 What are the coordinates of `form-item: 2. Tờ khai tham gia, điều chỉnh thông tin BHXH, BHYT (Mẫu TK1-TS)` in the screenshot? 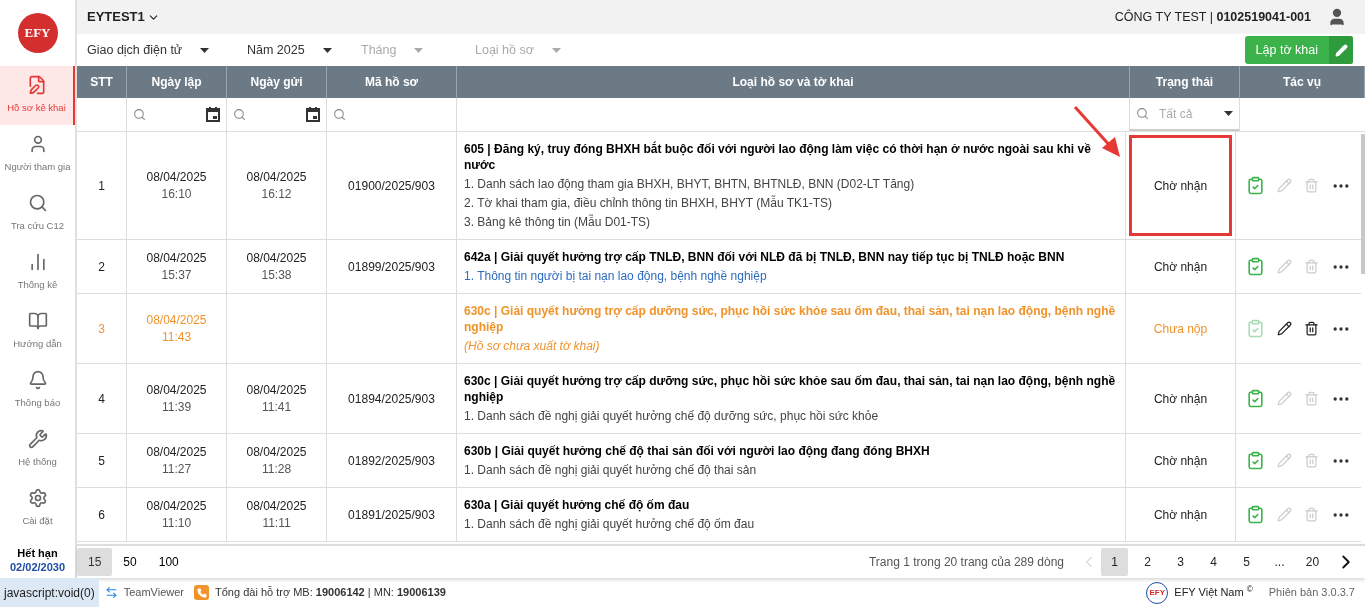 It's located at (649, 203).